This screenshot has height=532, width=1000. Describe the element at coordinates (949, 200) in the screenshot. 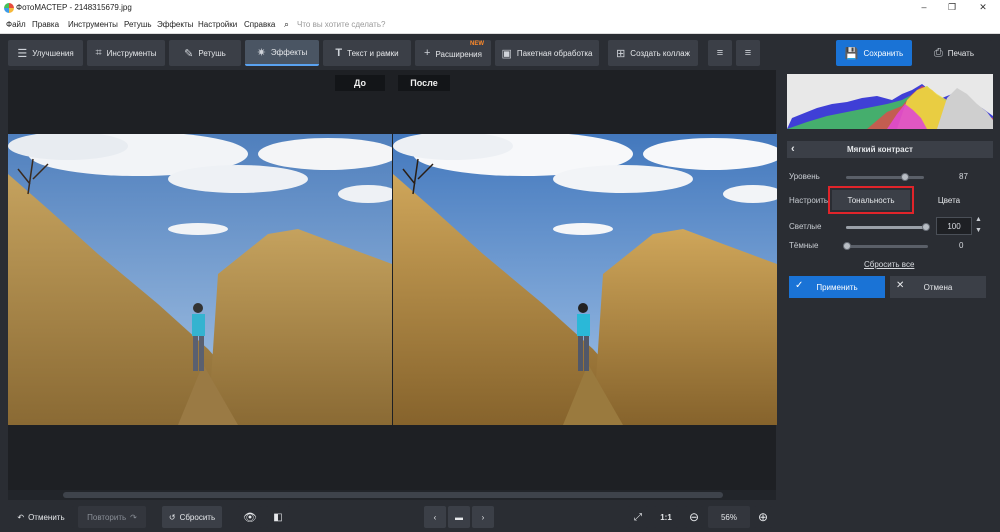

I see `colors-button: Цвета` at that location.